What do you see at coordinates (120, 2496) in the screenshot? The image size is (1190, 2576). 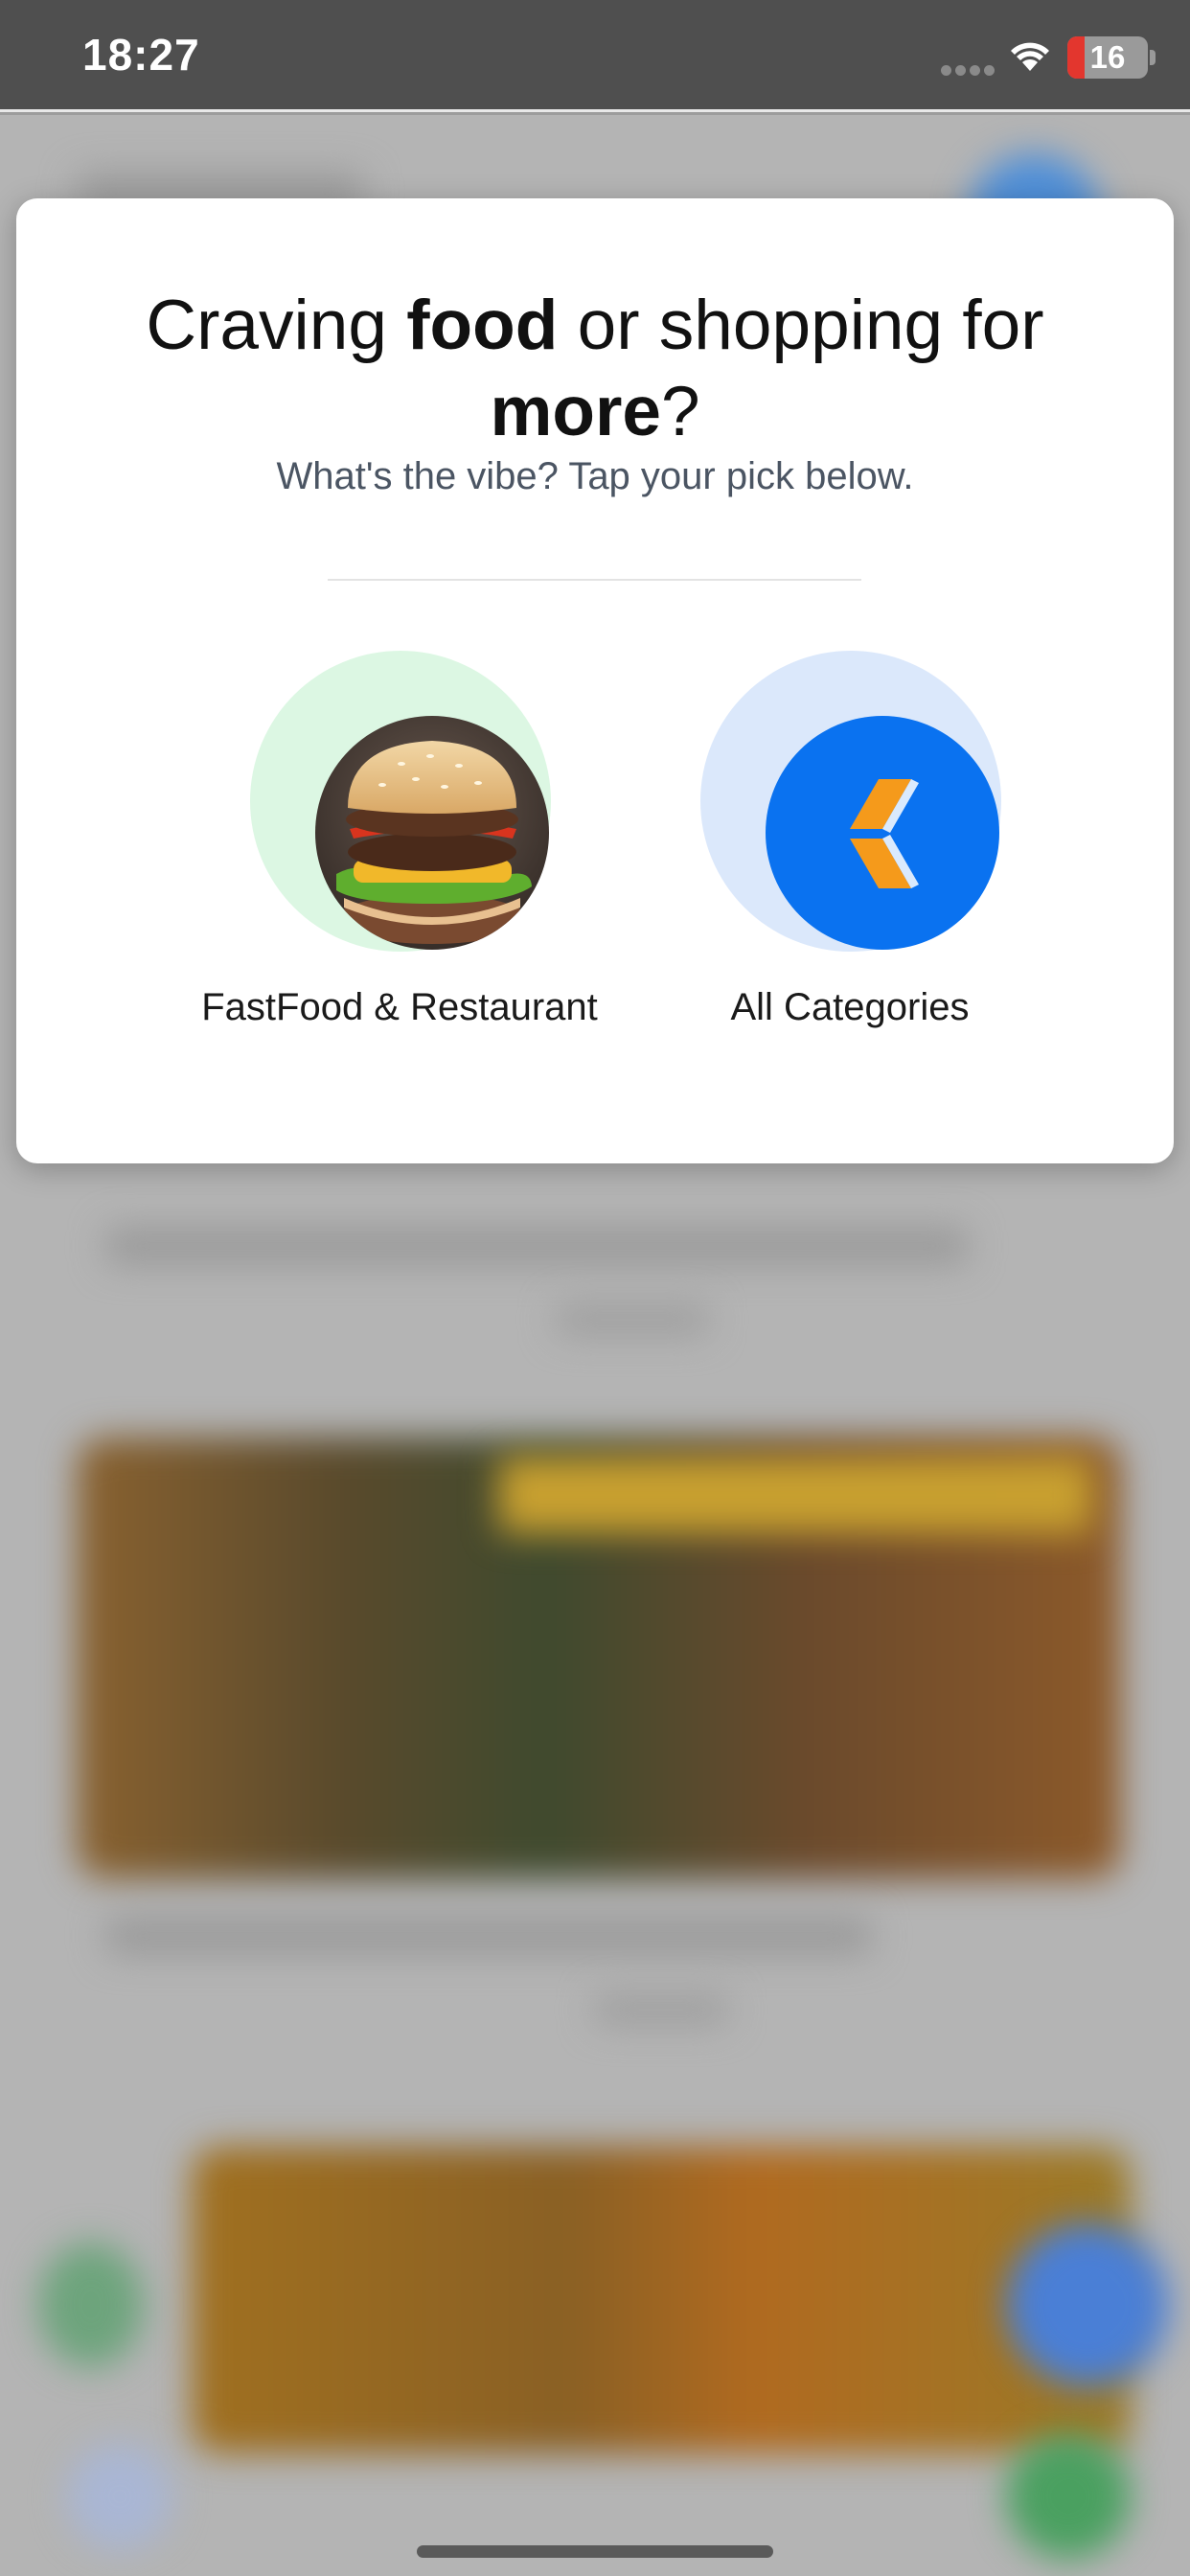 I see `bg-nav-item` at bounding box center [120, 2496].